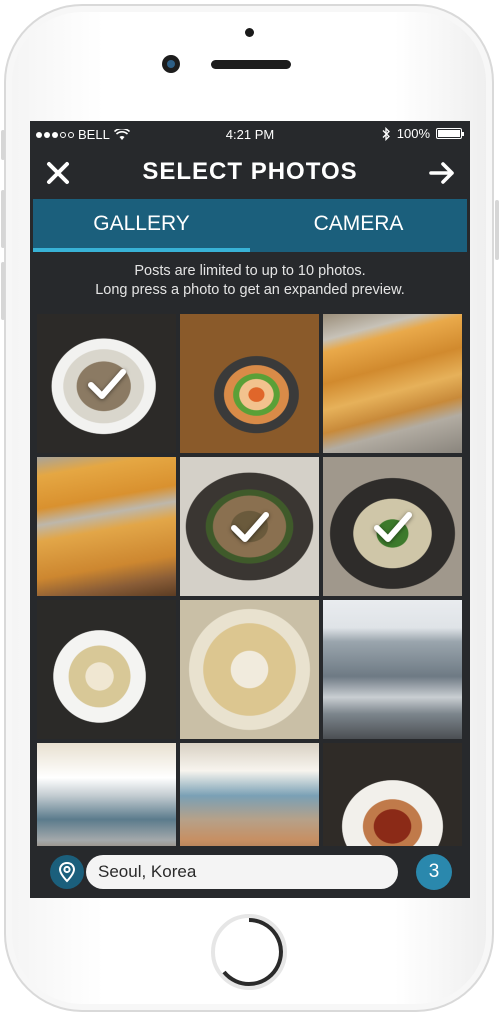 The image size is (500, 1019). I want to click on volume-down-button, so click(3, 291).